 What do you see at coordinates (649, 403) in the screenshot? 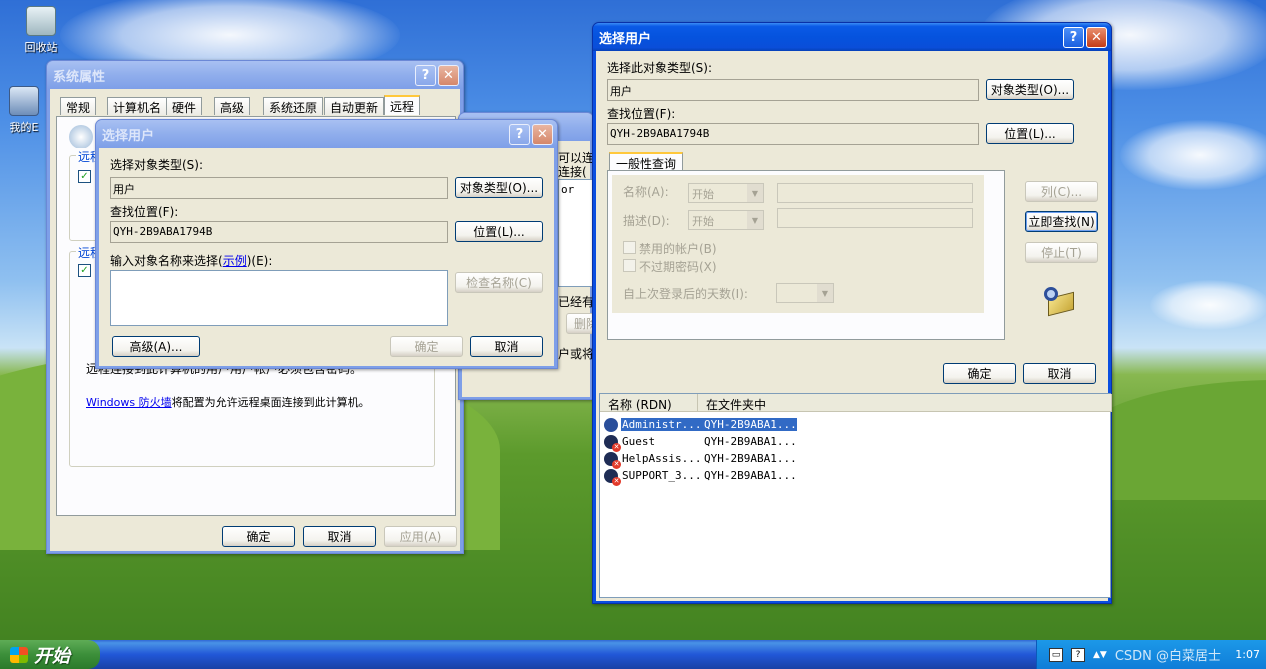
I see `column-header-name: 名称 (RDN)` at bounding box center [649, 403].